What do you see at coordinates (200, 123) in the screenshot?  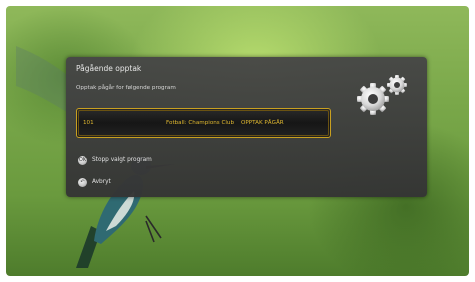 I see `program-name: Fotball: Champions Club` at bounding box center [200, 123].